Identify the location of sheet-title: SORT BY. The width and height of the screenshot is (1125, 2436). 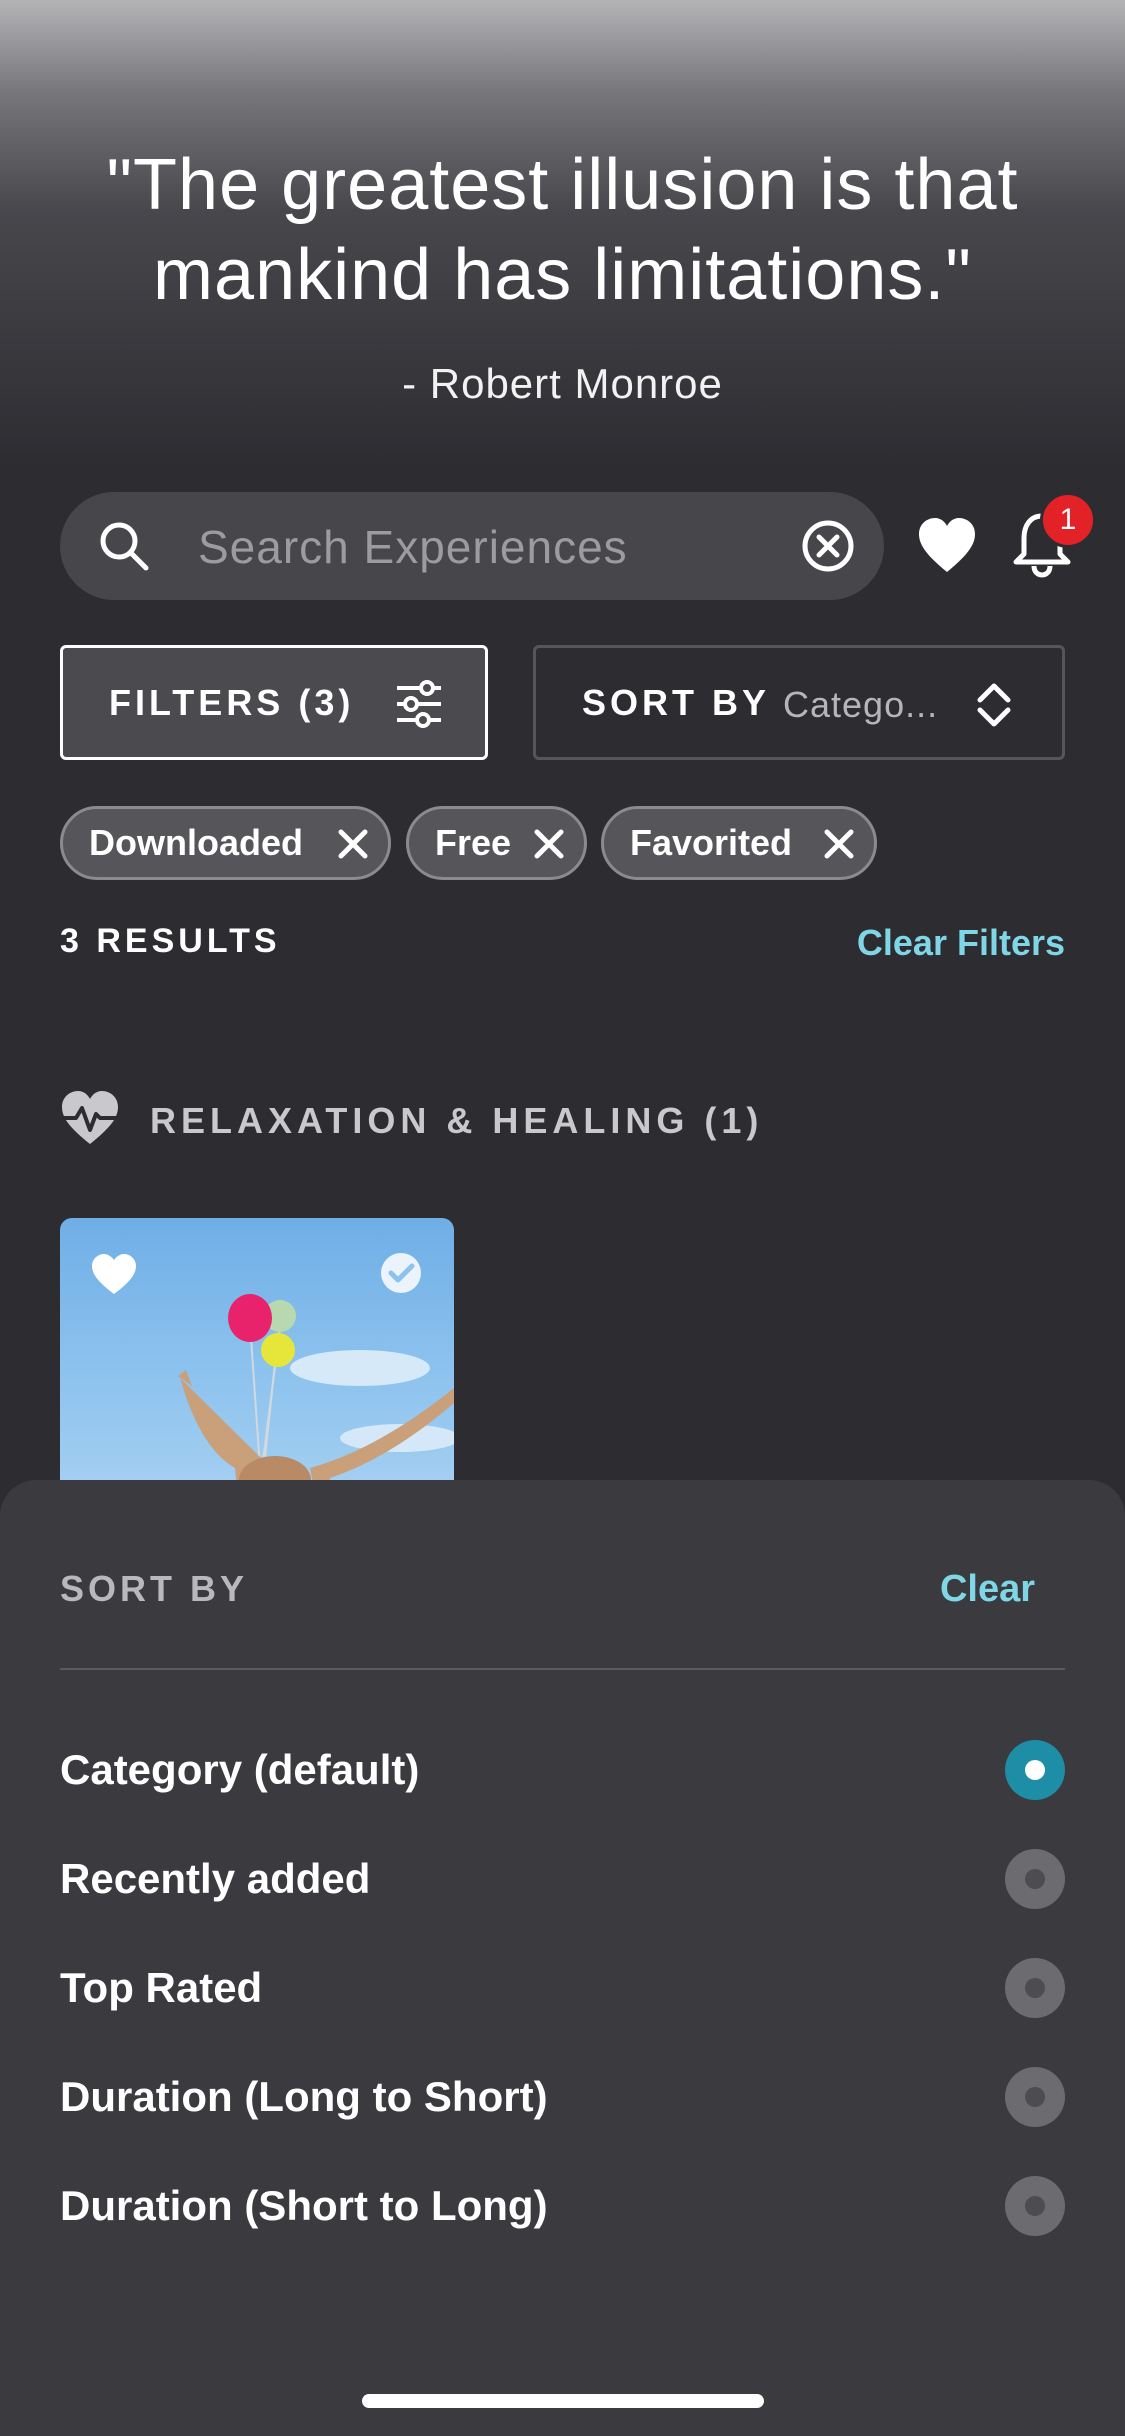
(154, 1588).